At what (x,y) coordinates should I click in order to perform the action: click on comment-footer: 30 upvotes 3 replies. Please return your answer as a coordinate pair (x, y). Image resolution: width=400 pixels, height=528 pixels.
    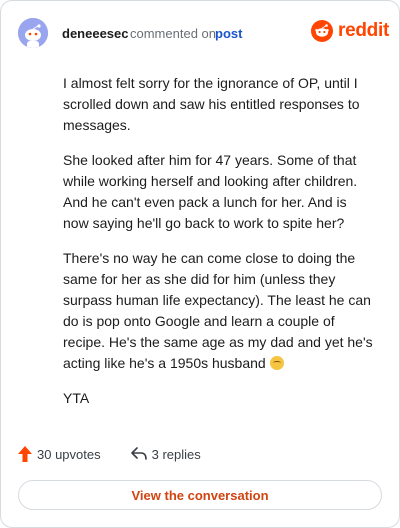
    Looking at the image, I should click on (109, 454).